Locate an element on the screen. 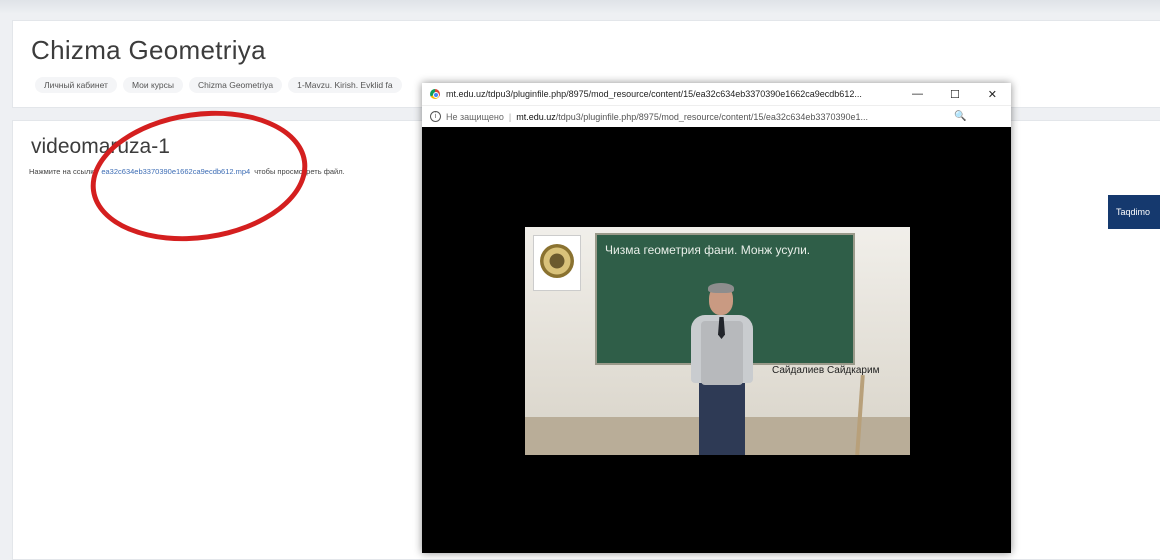 The height and width of the screenshot is (560, 1160). university-emblem is located at coordinates (557, 263).